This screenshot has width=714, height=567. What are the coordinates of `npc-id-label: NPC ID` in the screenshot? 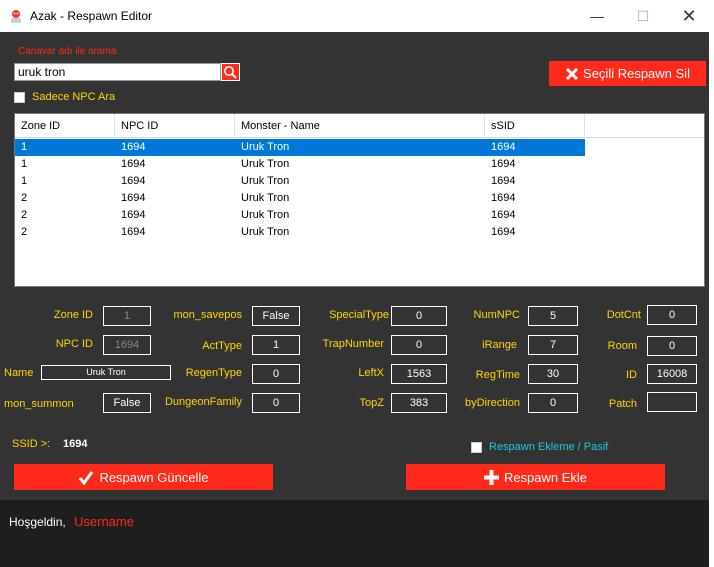 It's located at (74, 344).